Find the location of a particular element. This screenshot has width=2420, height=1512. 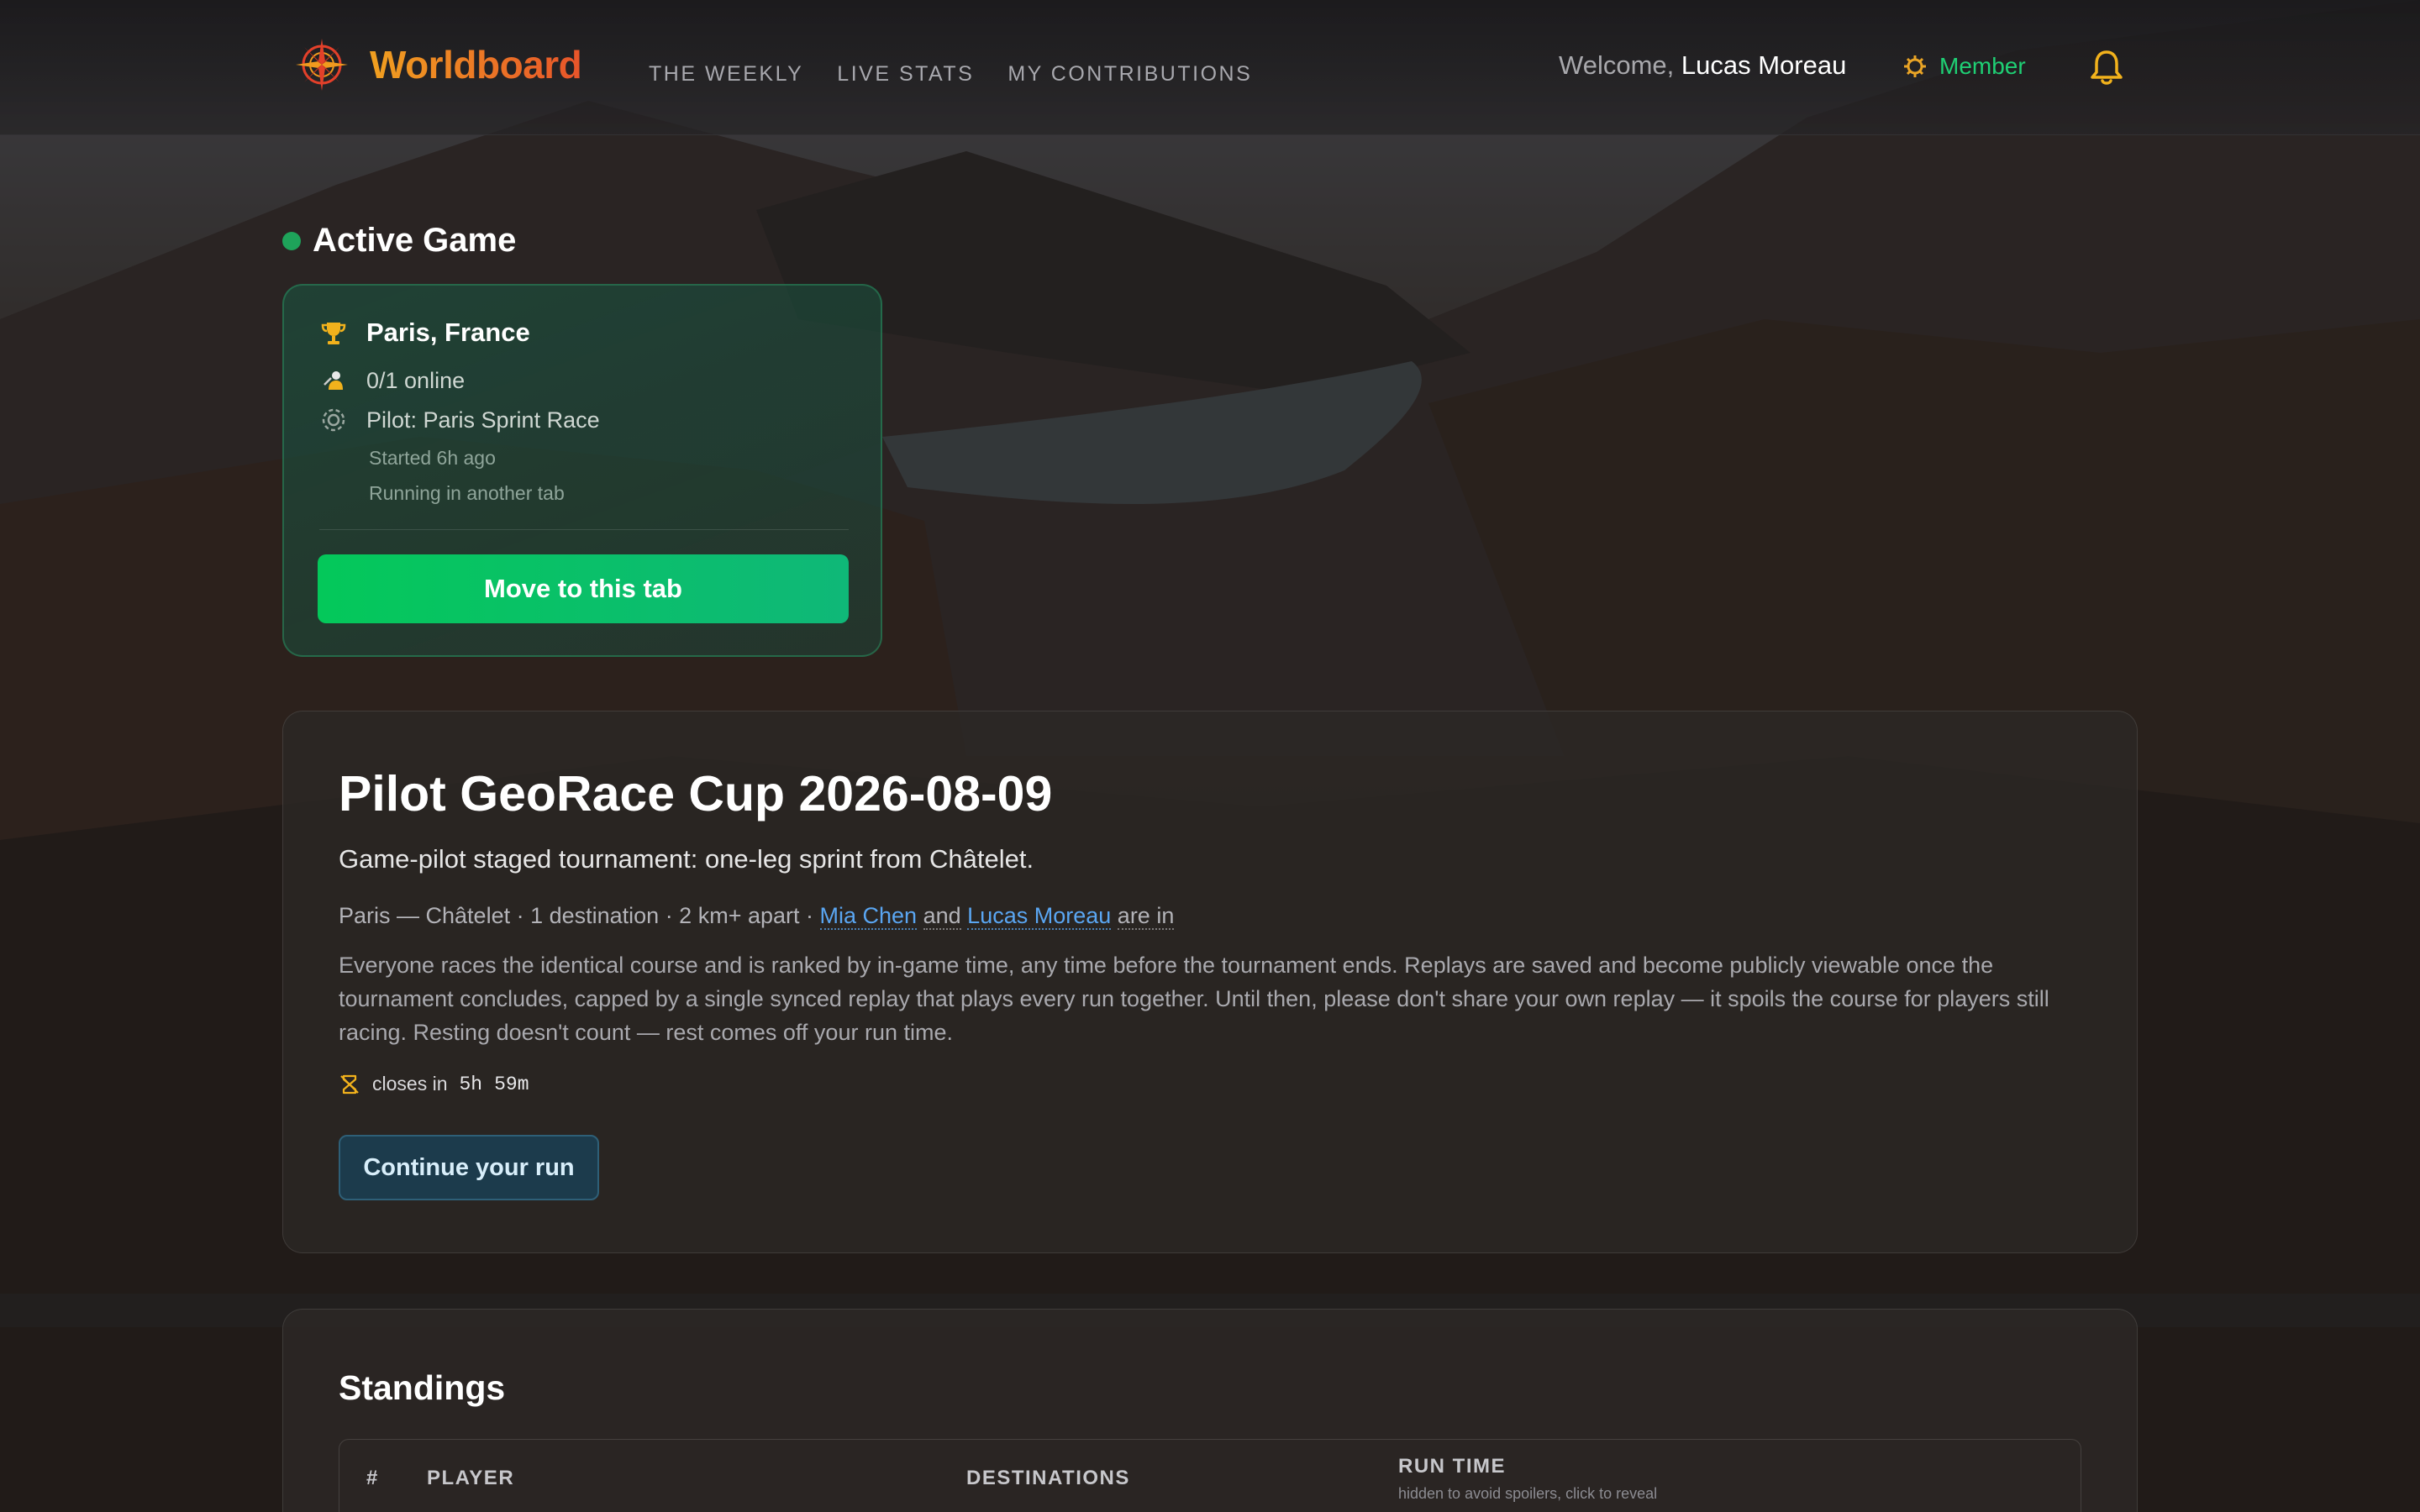

column-header-rank: # is located at coordinates (372, 1478).